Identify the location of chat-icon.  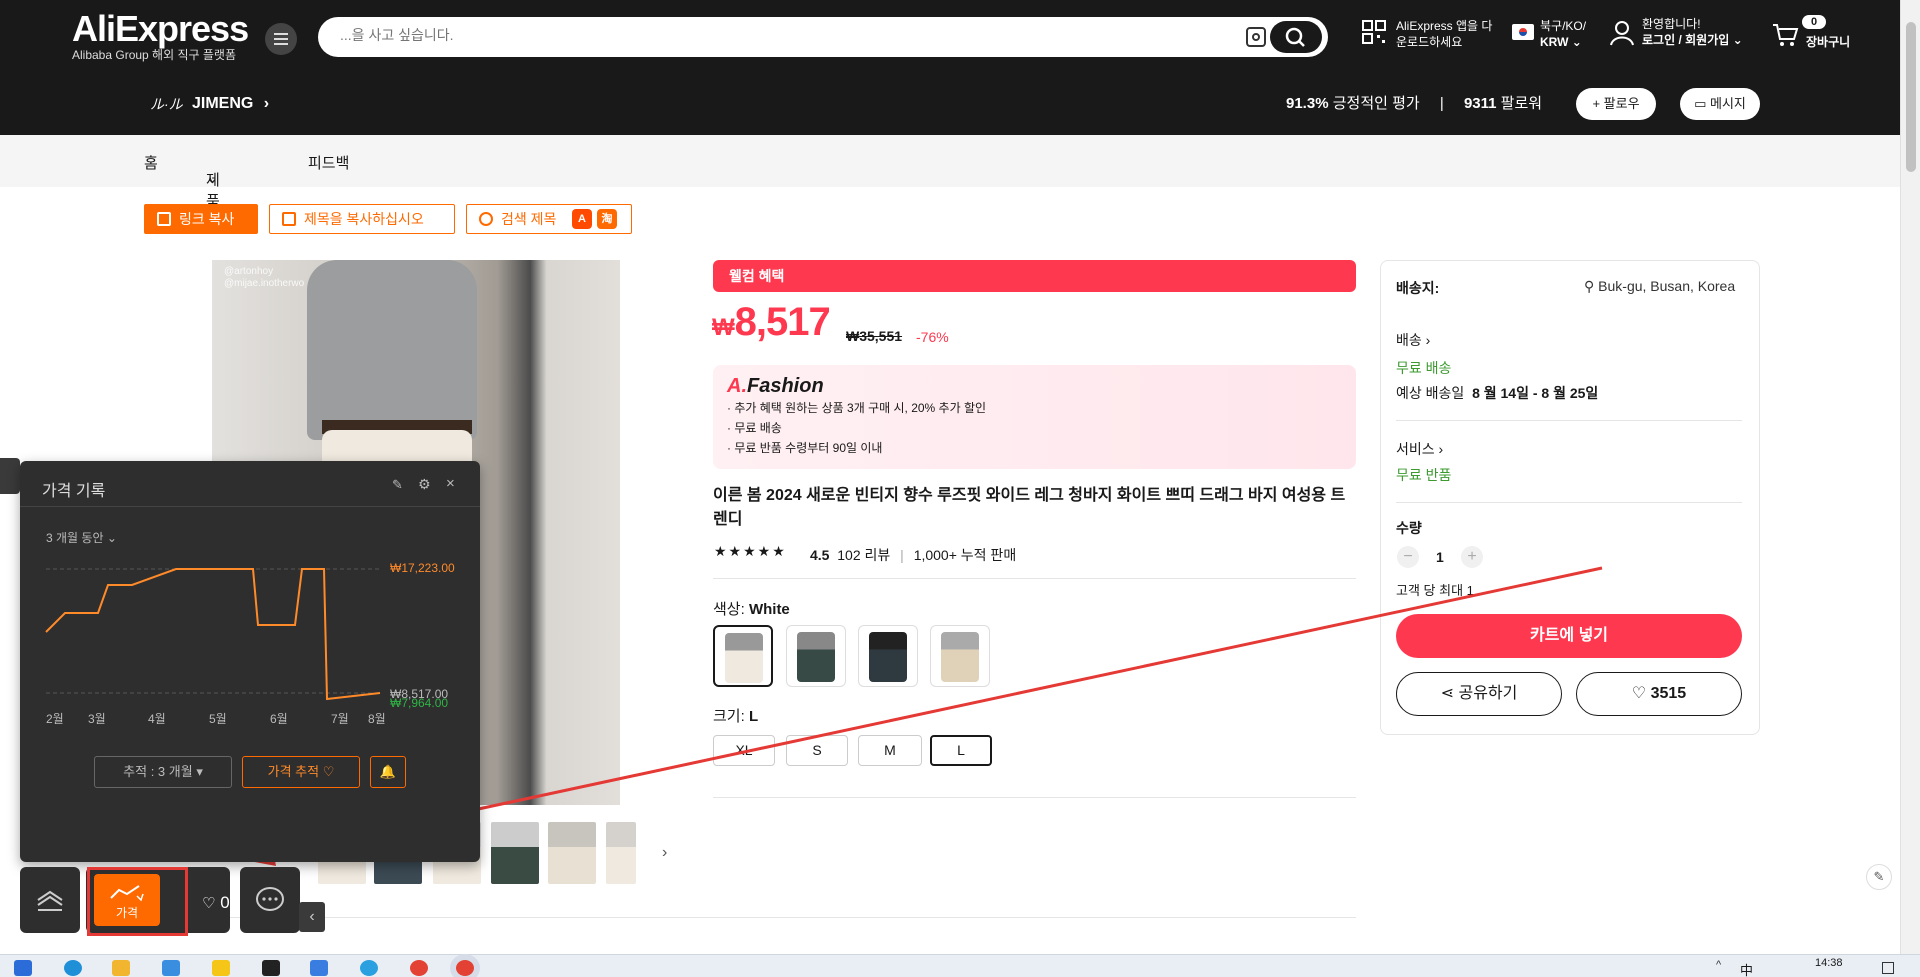
(270, 899).